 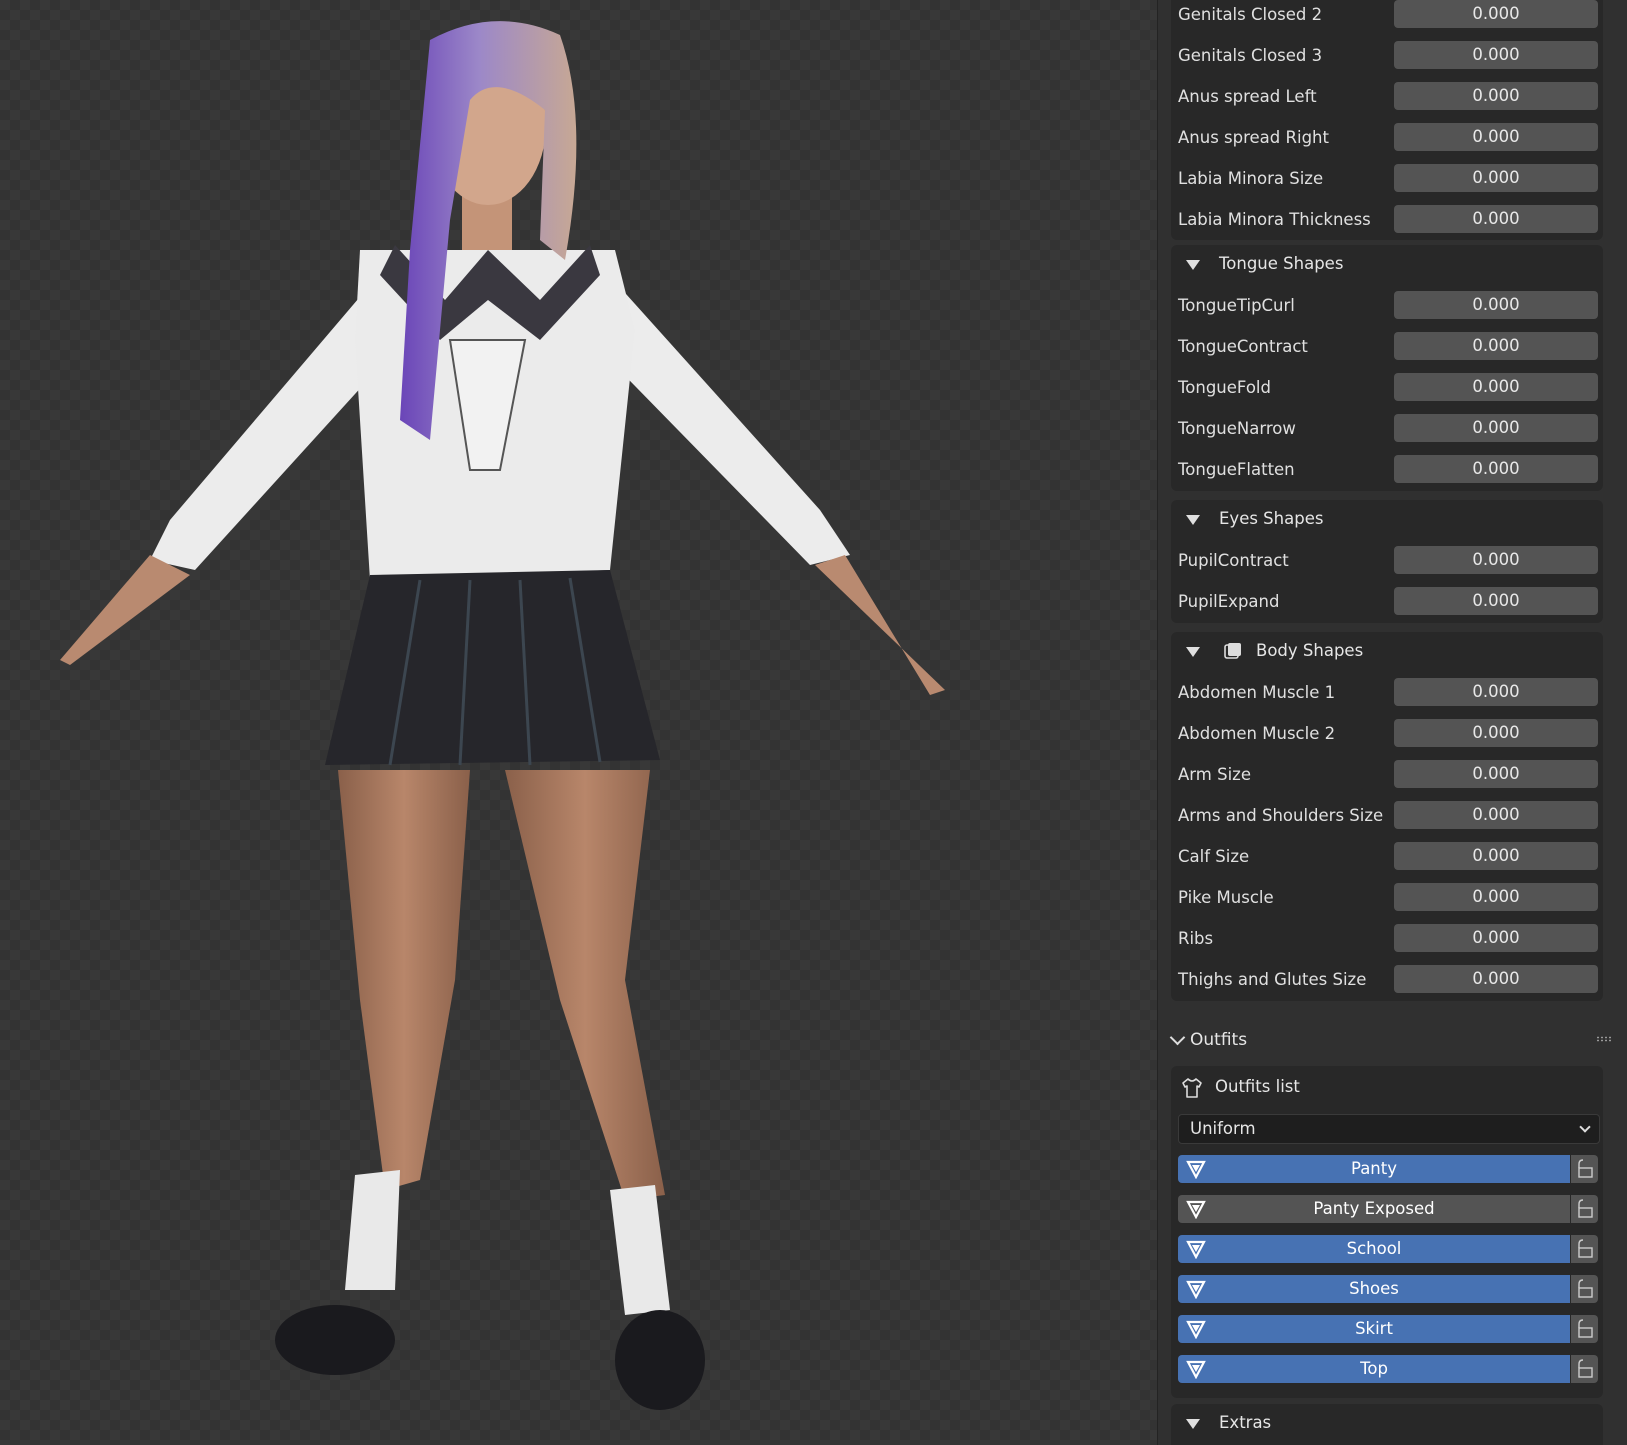 I want to click on tongue-shapes-header: Tongue Shapes, so click(x=1387, y=265).